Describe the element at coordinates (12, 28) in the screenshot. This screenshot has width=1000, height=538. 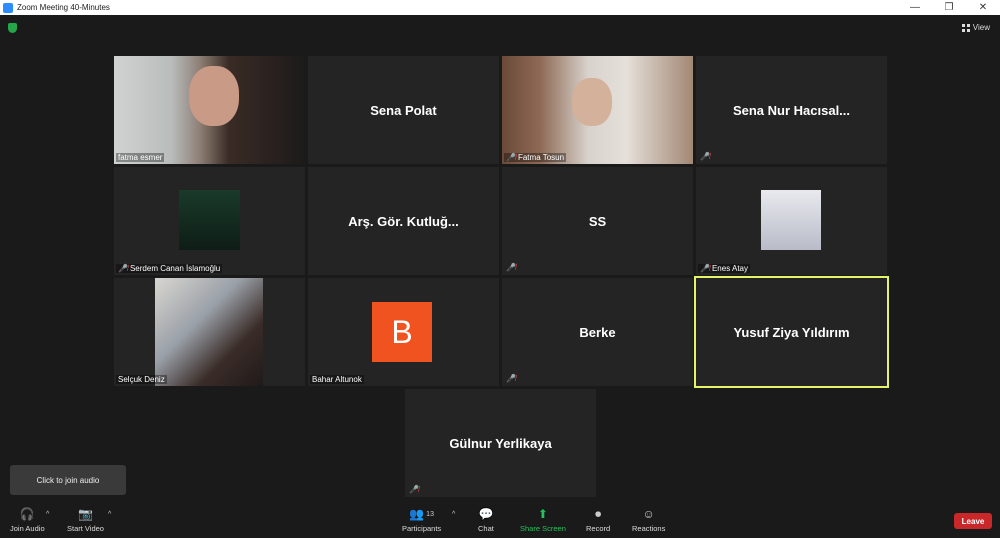
I see `security-shield-icon` at that location.